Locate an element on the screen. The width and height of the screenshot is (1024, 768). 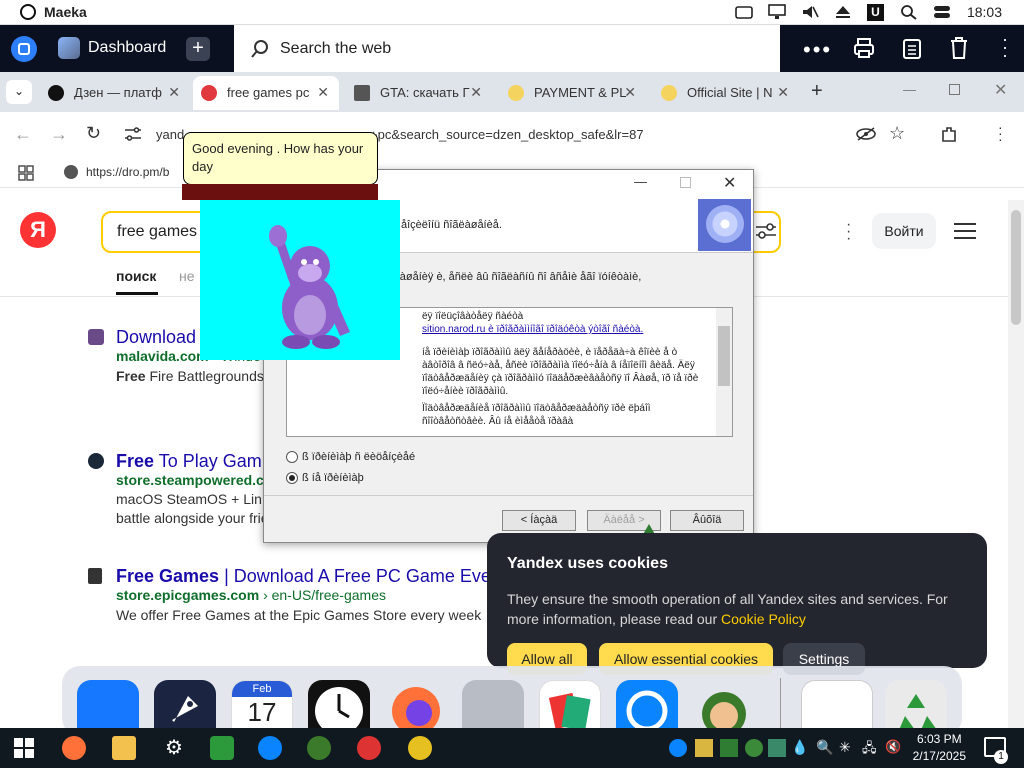
taskbar-firefox-icon is located at coordinates (74, 748).